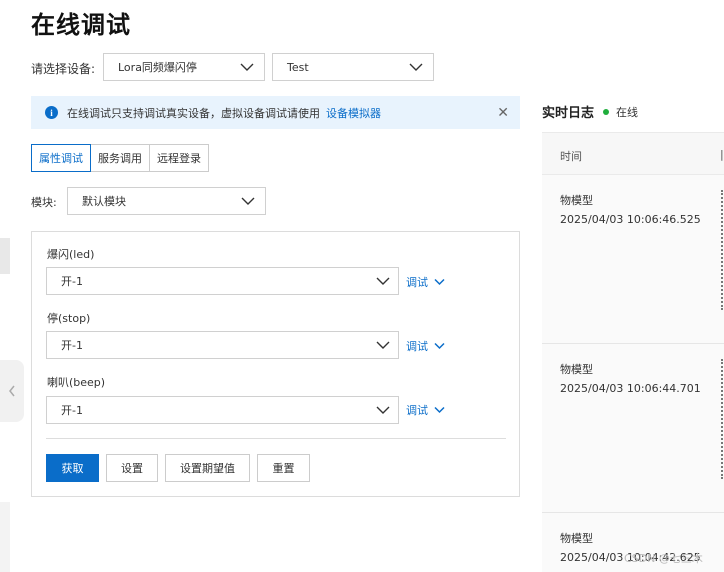 The image size is (724, 572). Describe the element at coordinates (630, 219) in the screenshot. I see `log-time: 2025/04/03 10:06:46.525` at that location.